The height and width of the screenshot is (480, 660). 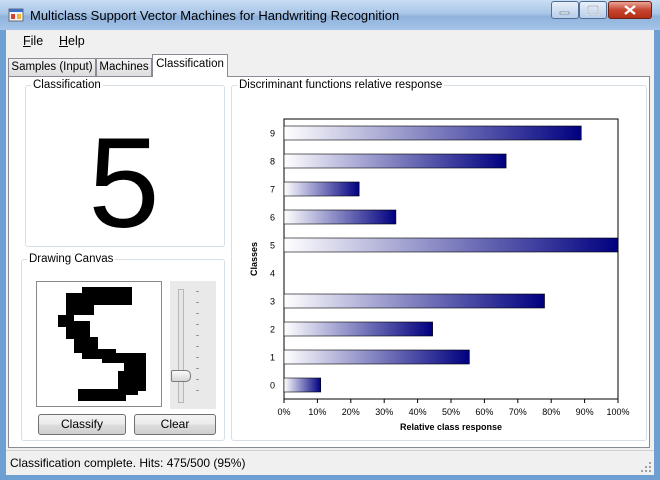 What do you see at coordinates (272, 162) in the screenshot?
I see `y-tick-label: 8` at bounding box center [272, 162].